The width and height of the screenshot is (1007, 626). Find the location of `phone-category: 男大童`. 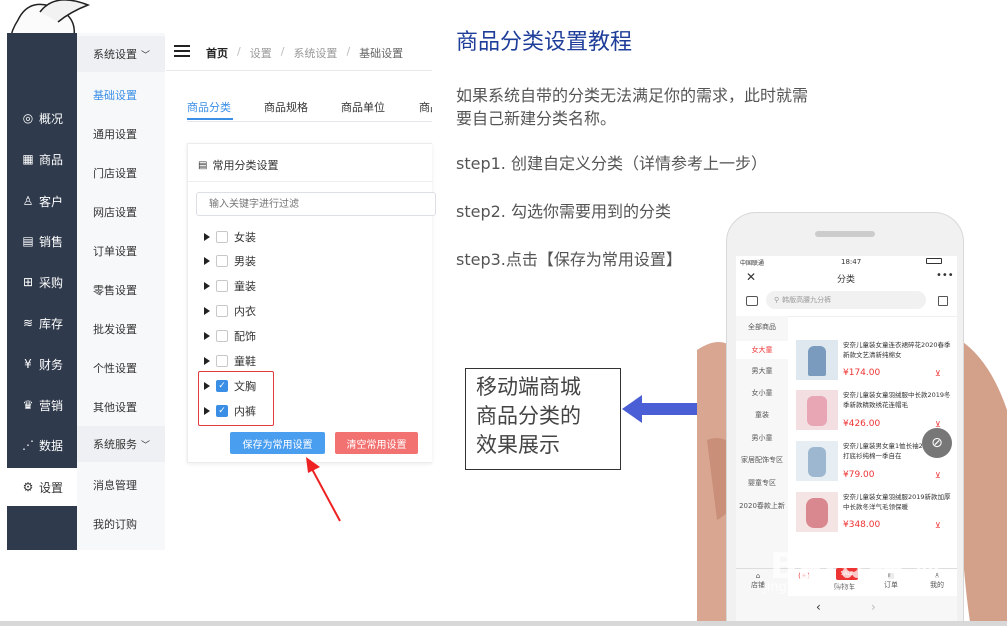

phone-category: 男大童 is located at coordinates (762, 371).